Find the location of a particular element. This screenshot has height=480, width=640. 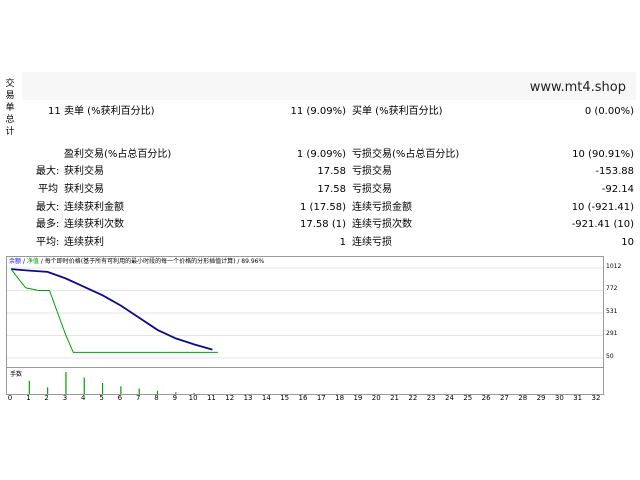

x-tick-label: 21 is located at coordinates (395, 398).